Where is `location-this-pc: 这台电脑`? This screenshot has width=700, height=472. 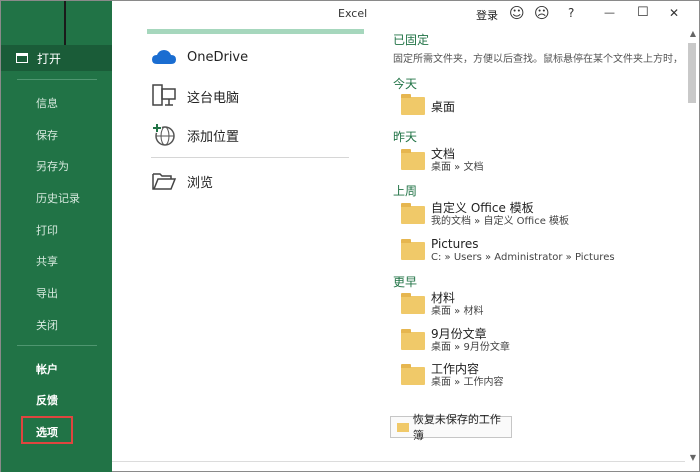
location-this-pc: 这台电脑 is located at coordinates (195, 96).